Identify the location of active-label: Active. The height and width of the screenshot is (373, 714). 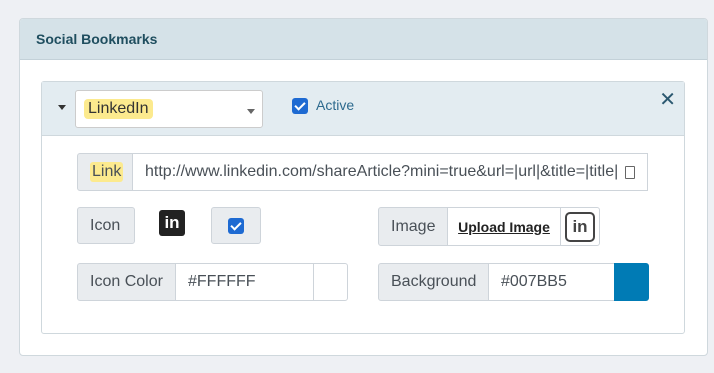
(335, 105).